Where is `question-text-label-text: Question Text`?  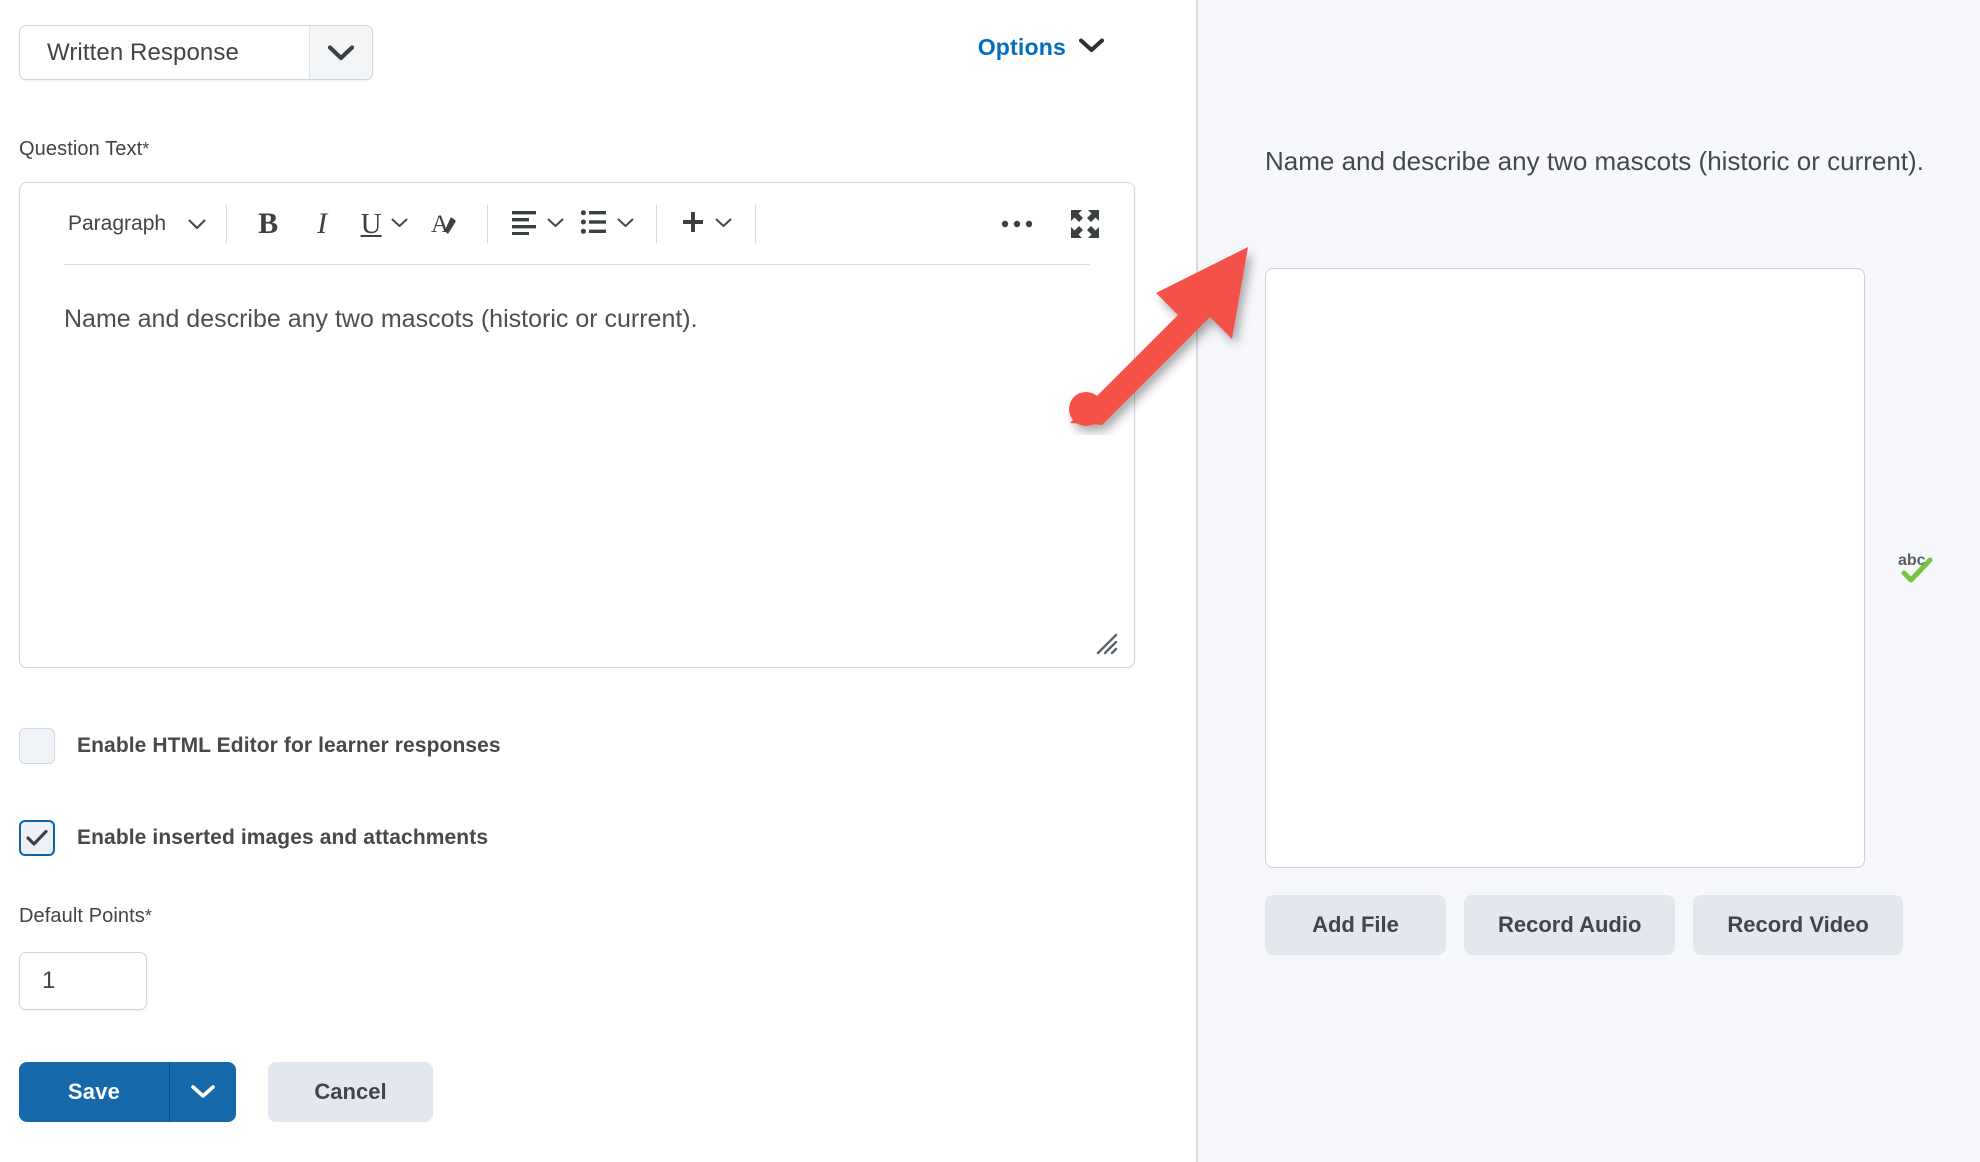
question-text-label-text: Question Text is located at coordinates (81, 149).